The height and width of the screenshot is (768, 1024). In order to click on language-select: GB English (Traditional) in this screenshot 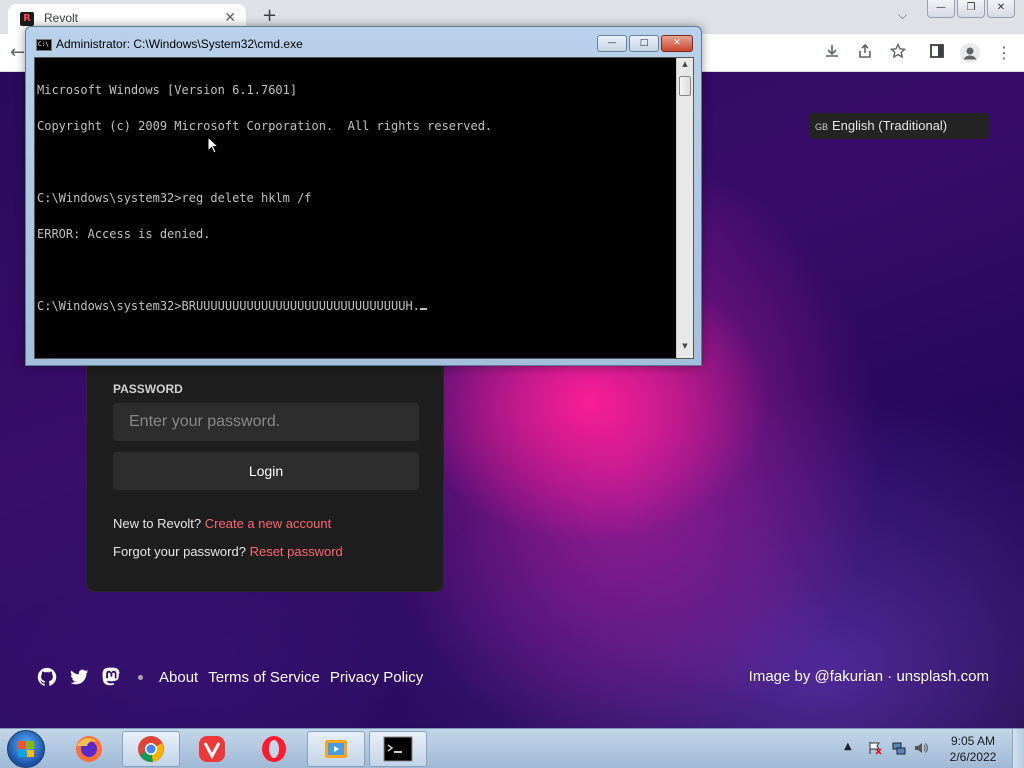, I will do `click(899, 126)`.